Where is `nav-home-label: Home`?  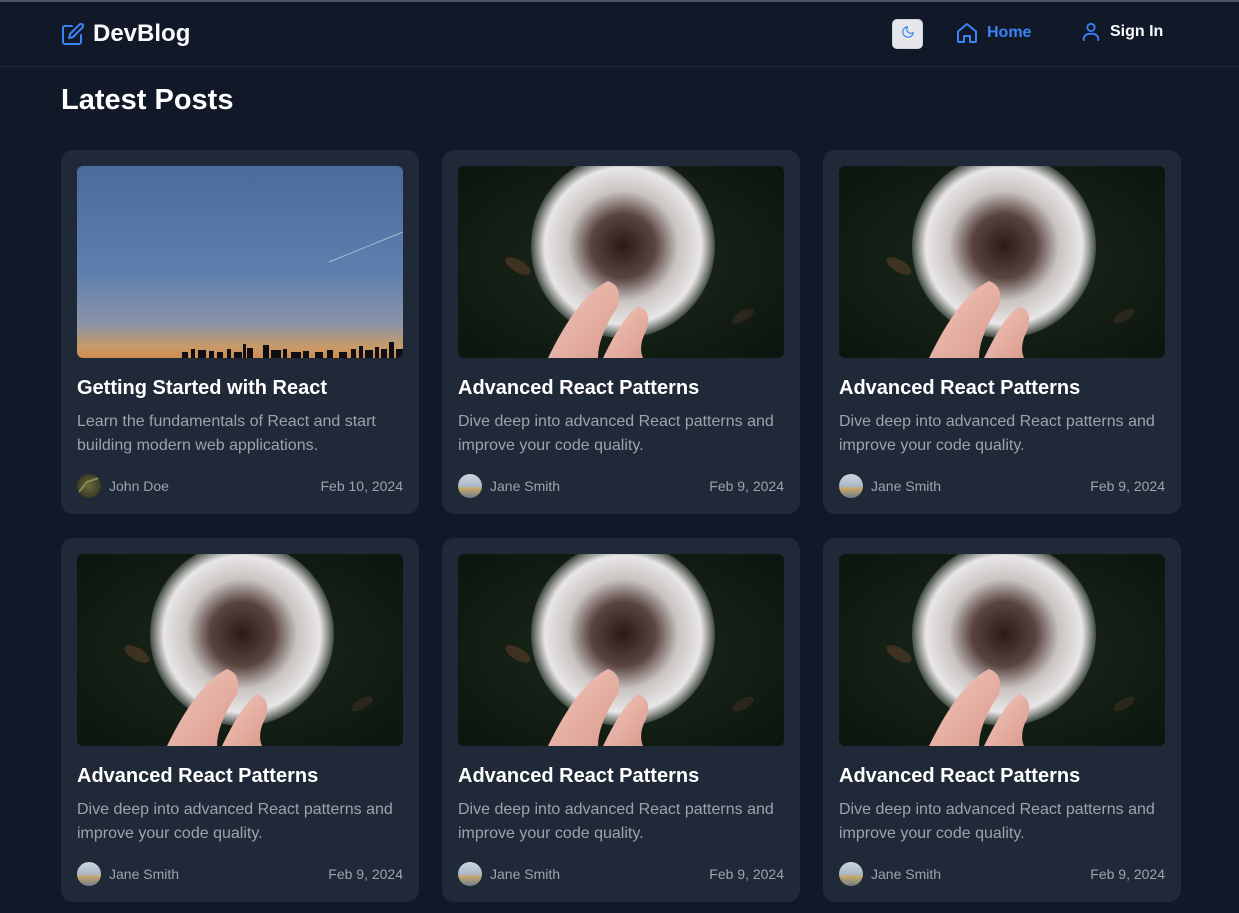
nav-home-label: Home is located at coordinates (1009, 32).